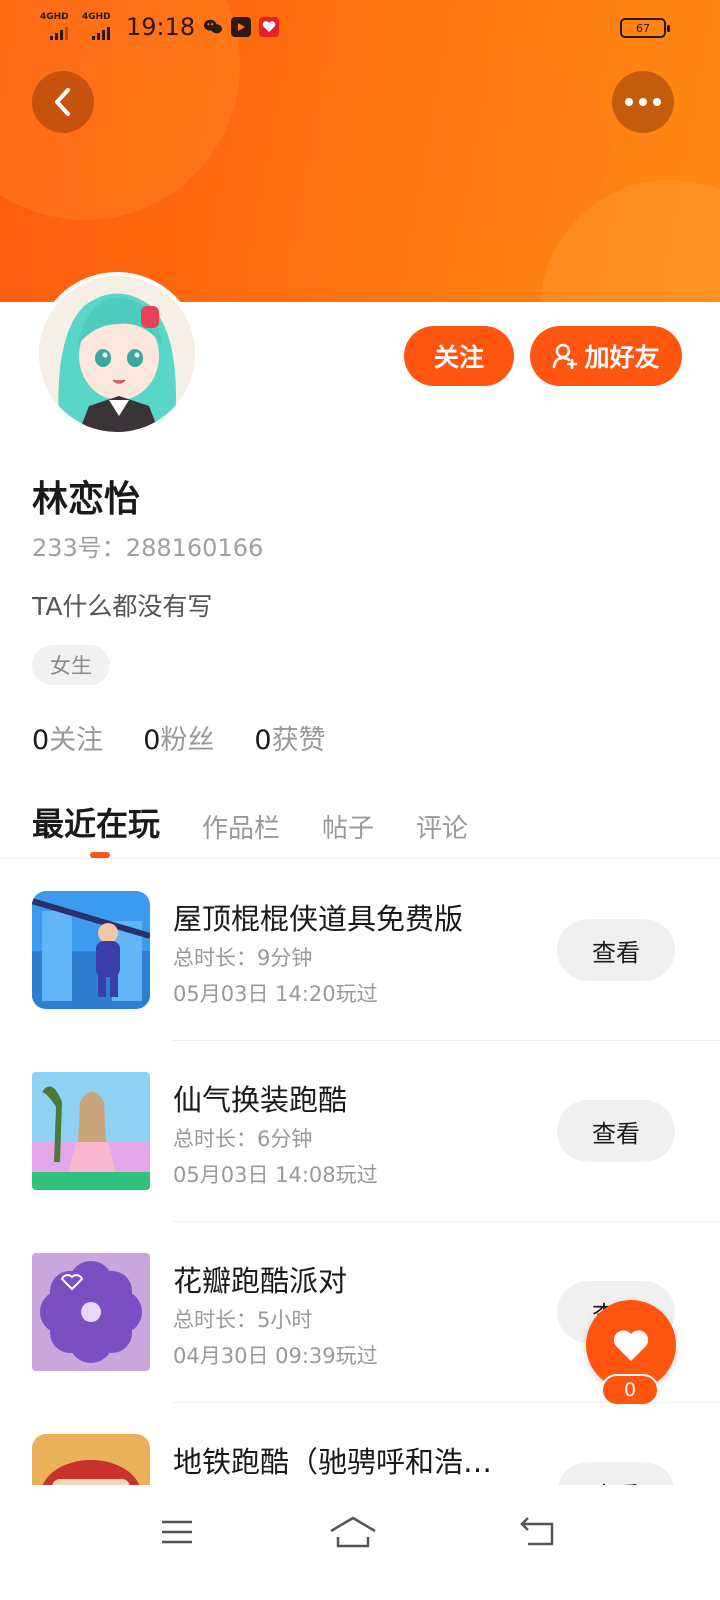 The width and height of the screenshot is (720, 1600). I want to click on stat-fans: 0粉丝, so click(178, 737).